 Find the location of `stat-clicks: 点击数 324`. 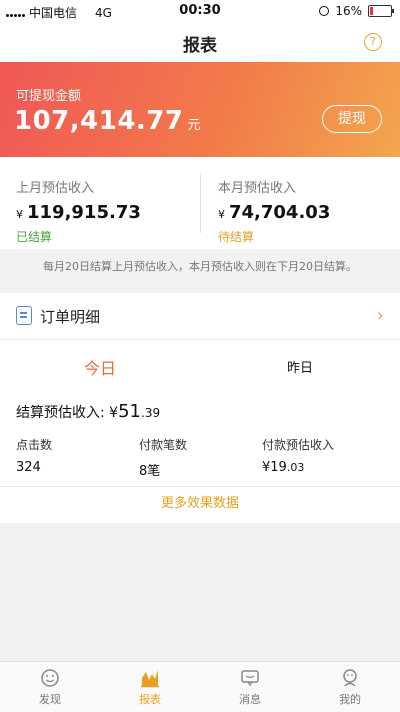

stat-clicks: 点击数 324 is located at coordinates (34, 455).